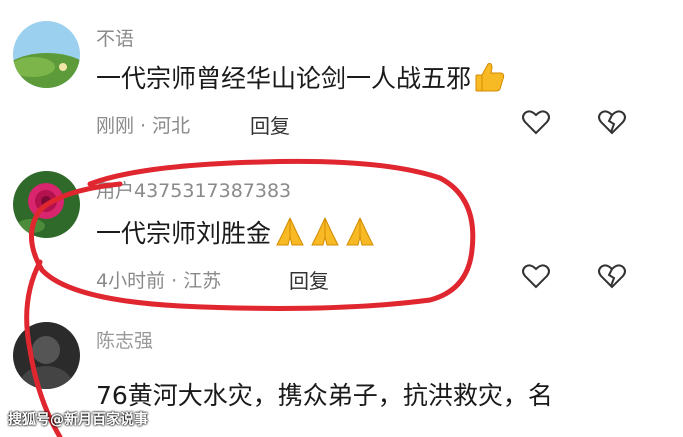 The height and width of the screenshot is (437, 683). What do you see at coordinates (202, 281) in the screenshot?
I see `location: 江苏` at bounding box center [202, 281].